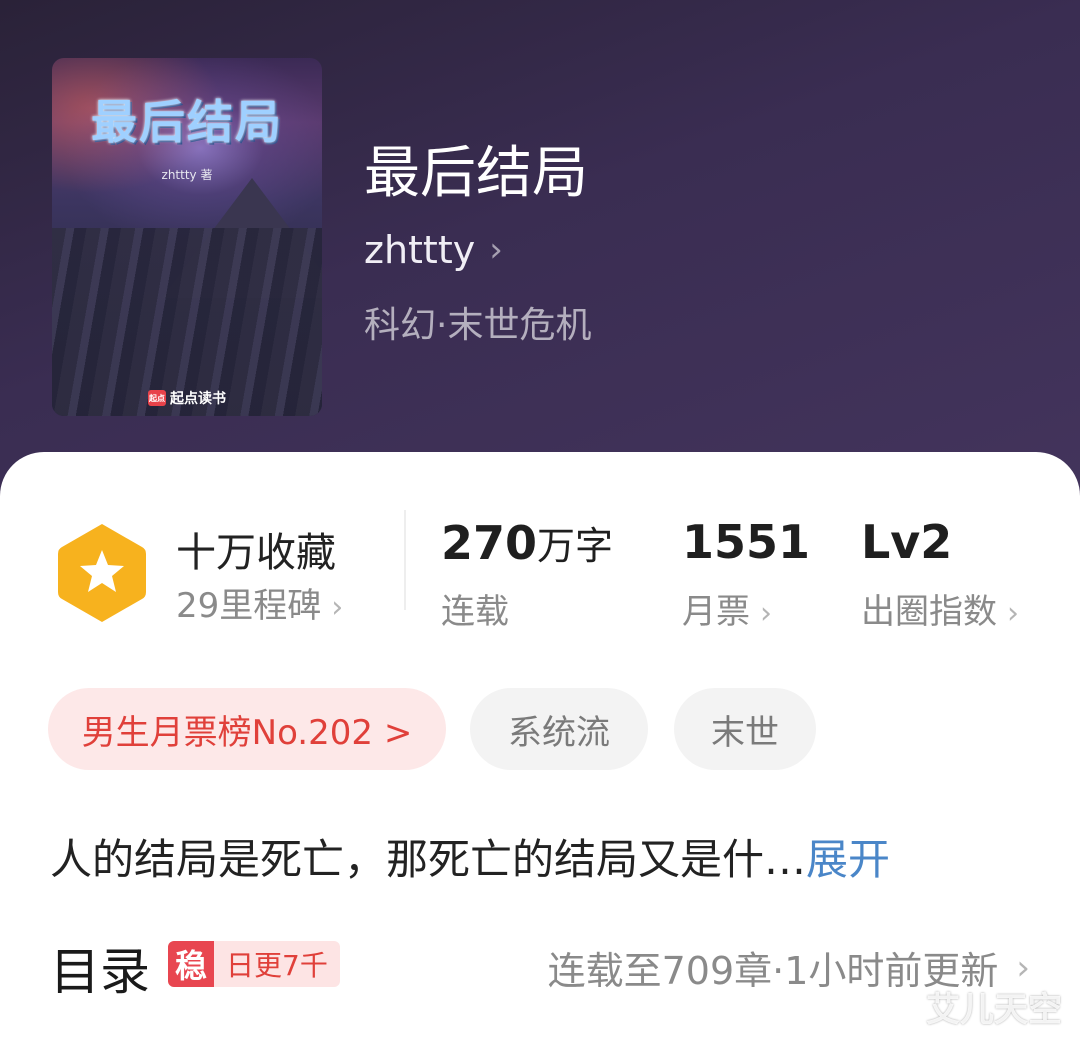  I want to click on stats-divider, so click(405, 560).